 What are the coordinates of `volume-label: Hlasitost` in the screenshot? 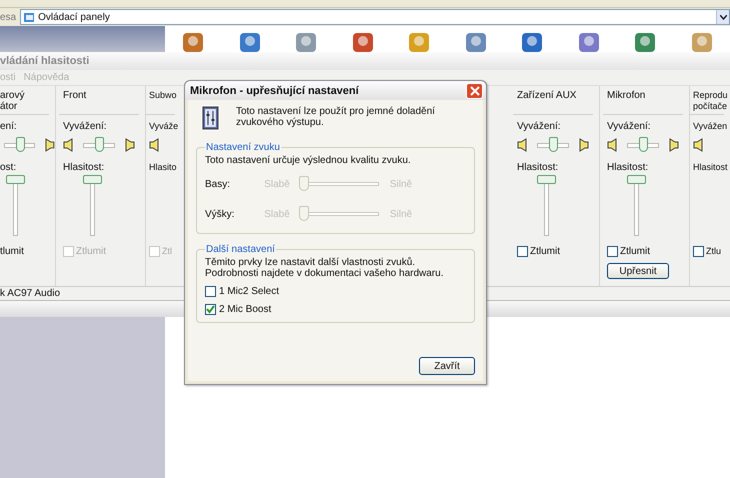 It's located at (711, 168).